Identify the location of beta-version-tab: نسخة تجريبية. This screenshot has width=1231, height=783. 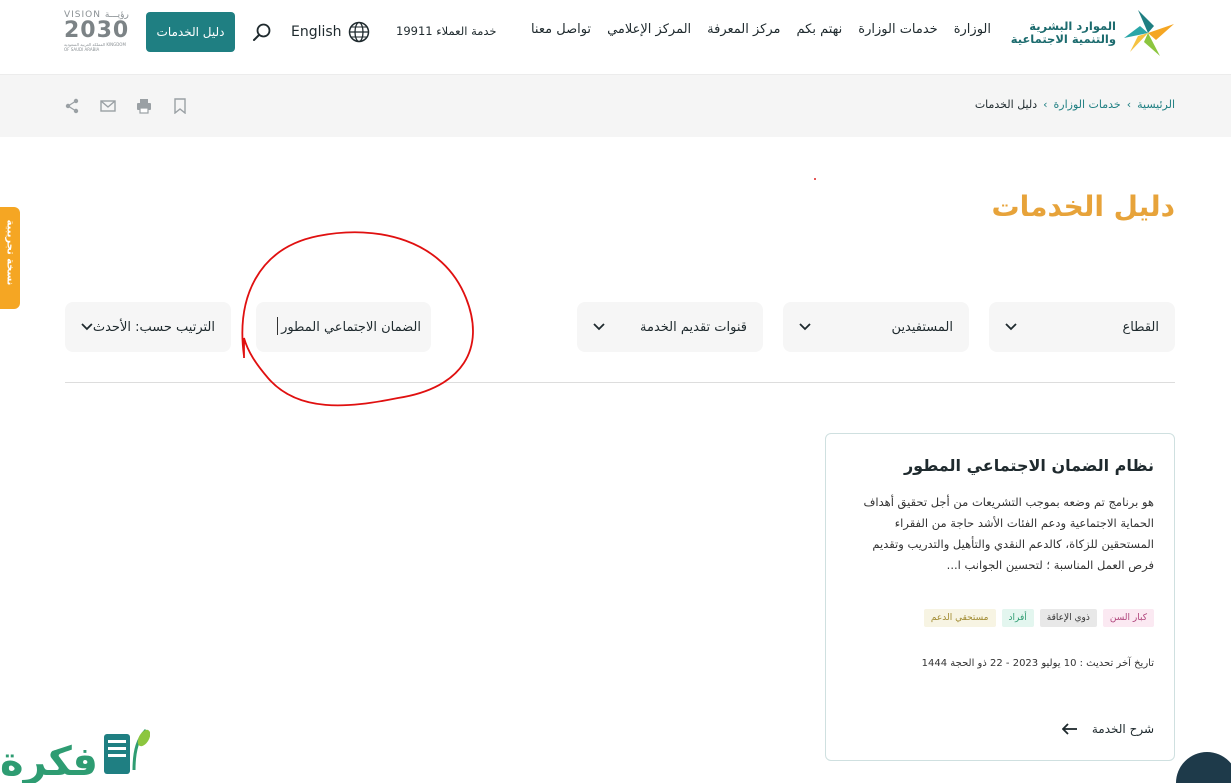
(10, 258).